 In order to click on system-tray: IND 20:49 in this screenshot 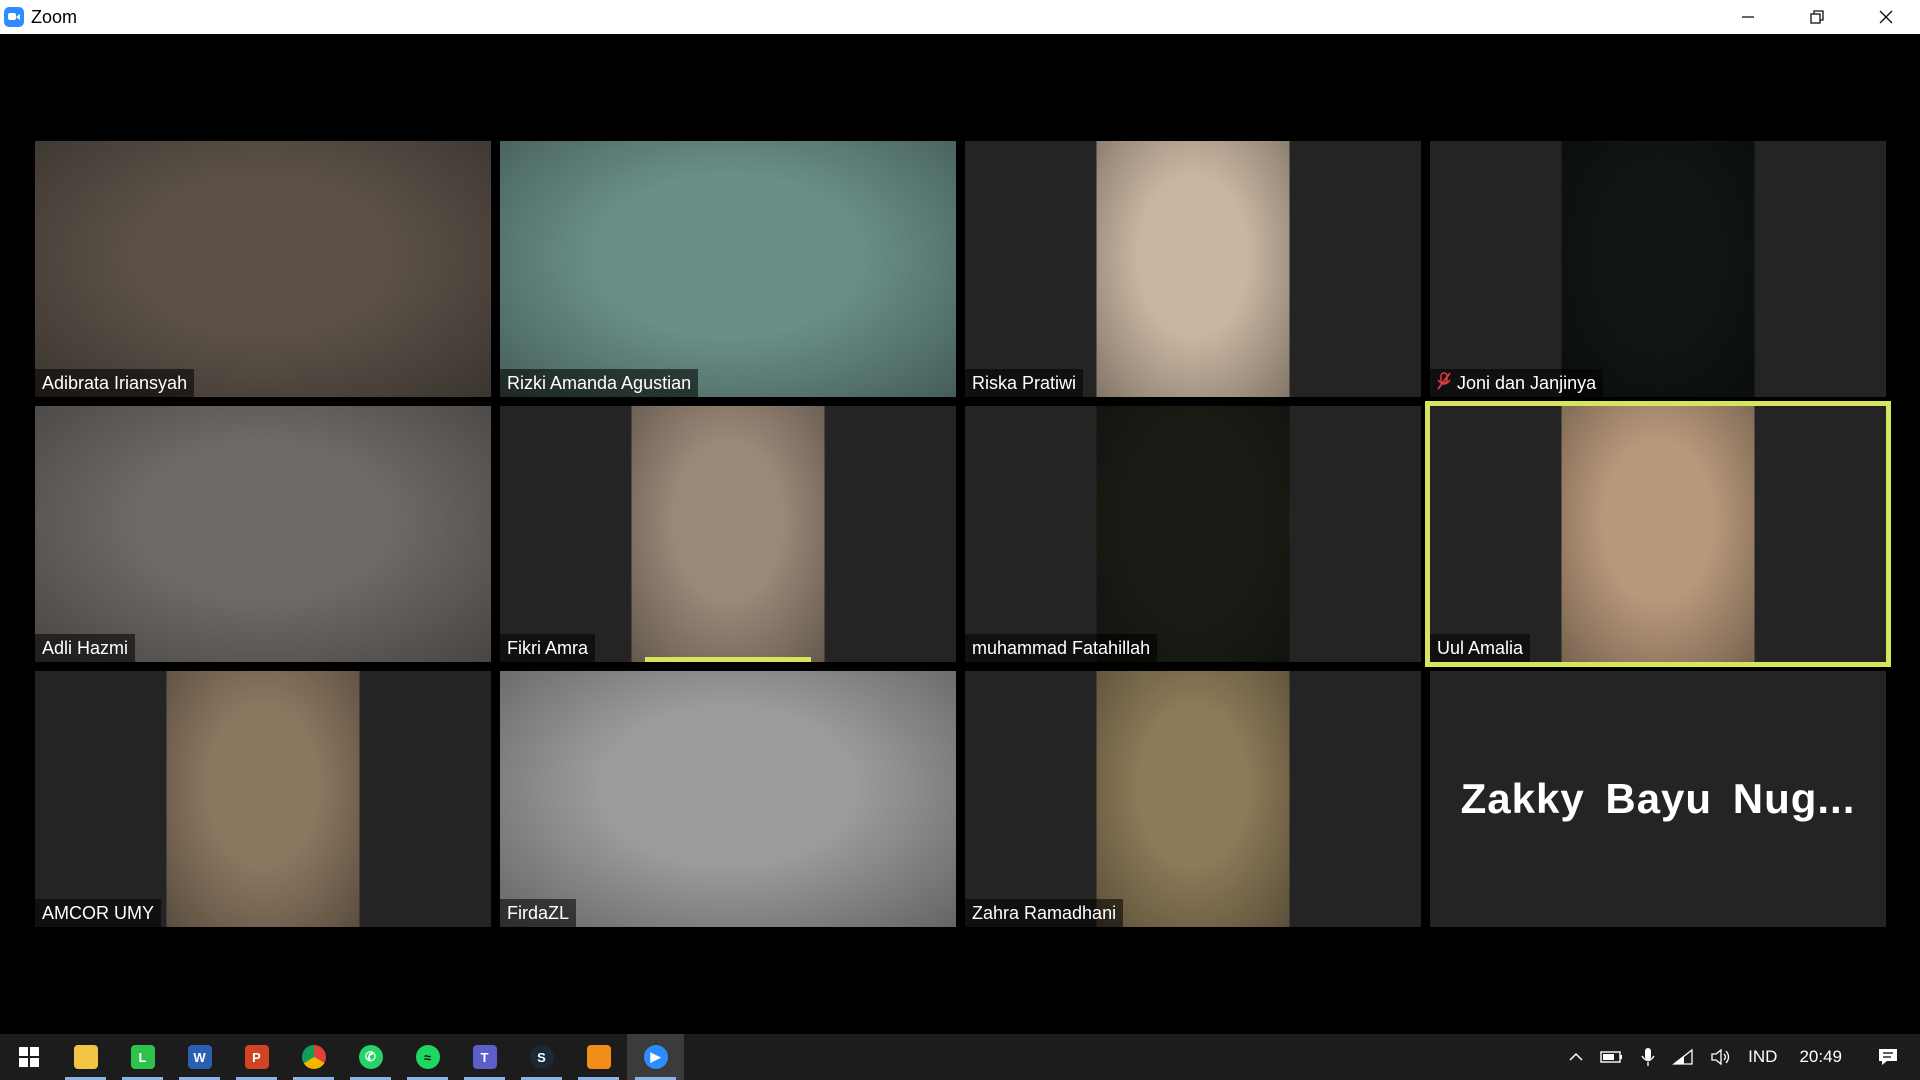, I will do `click(1740, 1057)`.